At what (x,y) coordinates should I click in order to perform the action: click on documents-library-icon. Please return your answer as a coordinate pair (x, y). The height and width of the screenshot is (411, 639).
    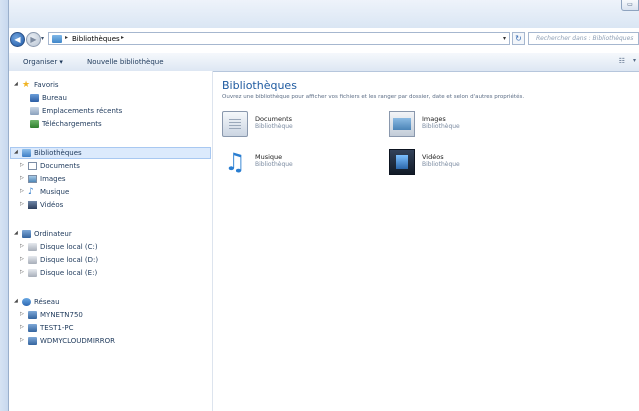
    Looking at the image, I should click on (235, 124).